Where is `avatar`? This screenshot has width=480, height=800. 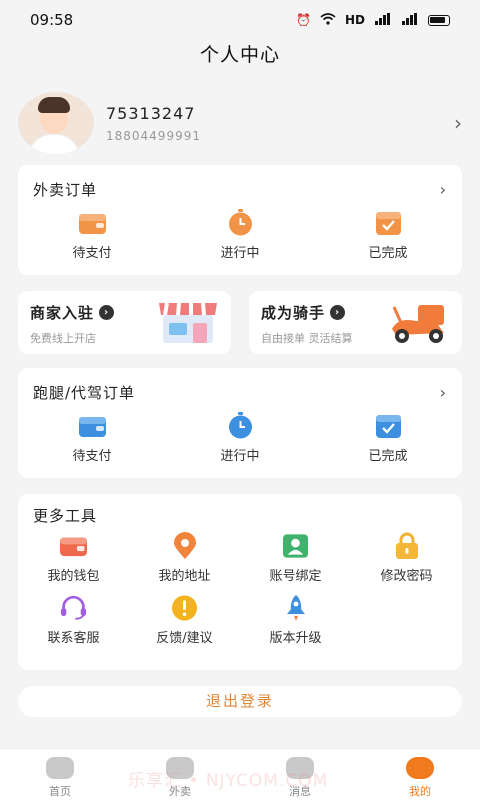
avatar is located at coordinates (56, 123).